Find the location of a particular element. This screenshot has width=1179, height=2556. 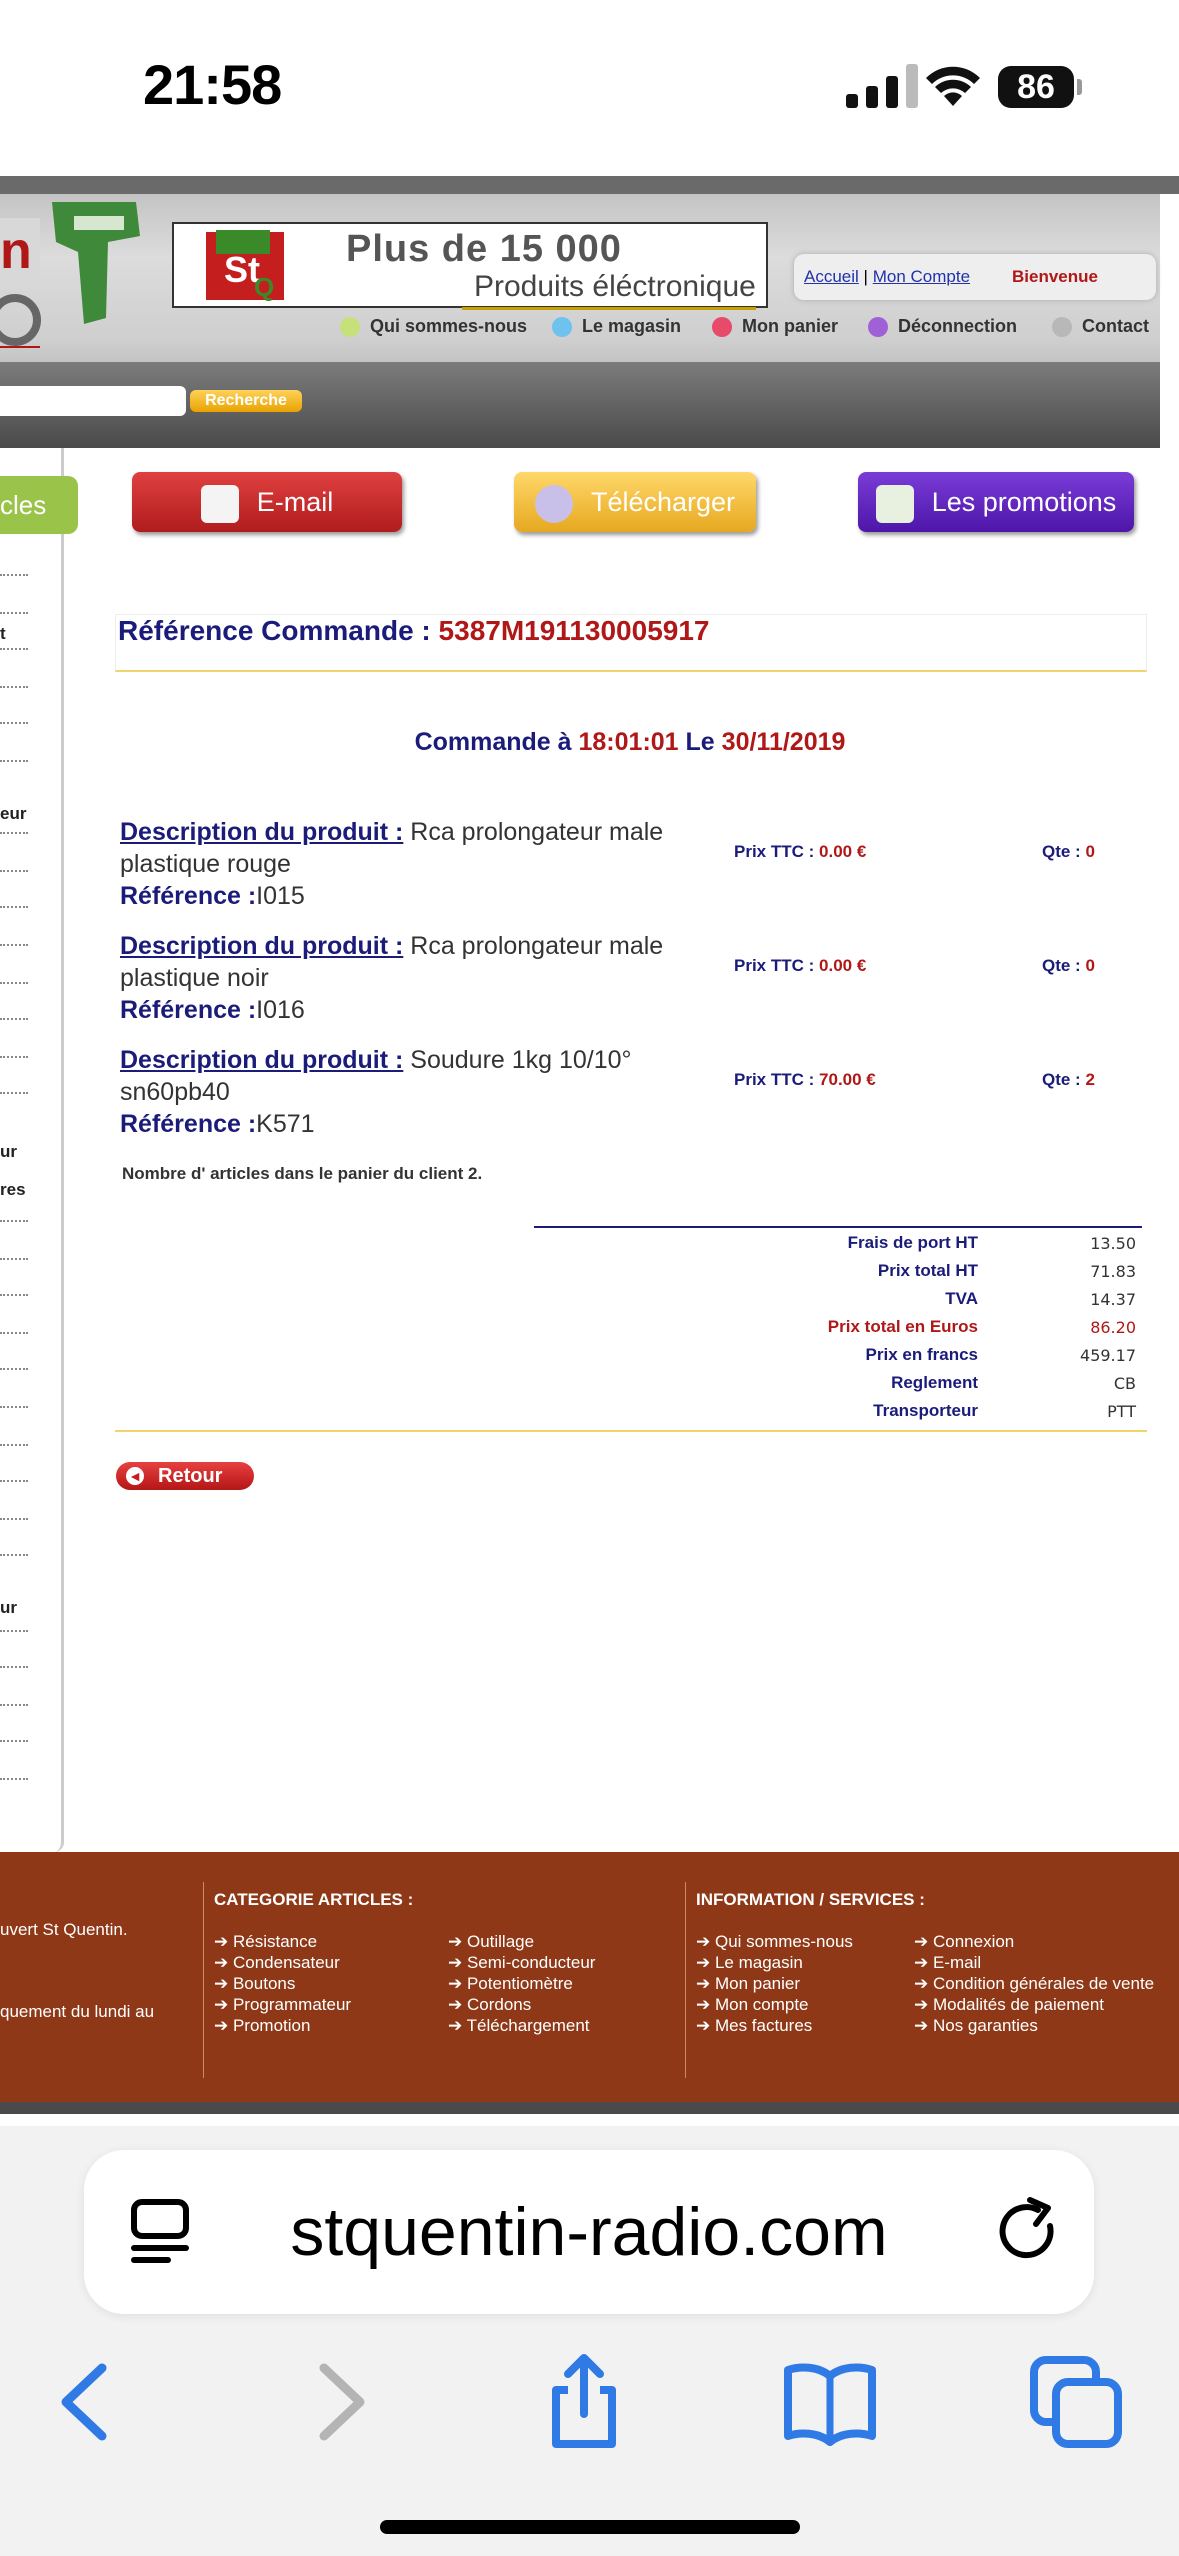

total-value: PTT is located at coordinates (1121, 1411).